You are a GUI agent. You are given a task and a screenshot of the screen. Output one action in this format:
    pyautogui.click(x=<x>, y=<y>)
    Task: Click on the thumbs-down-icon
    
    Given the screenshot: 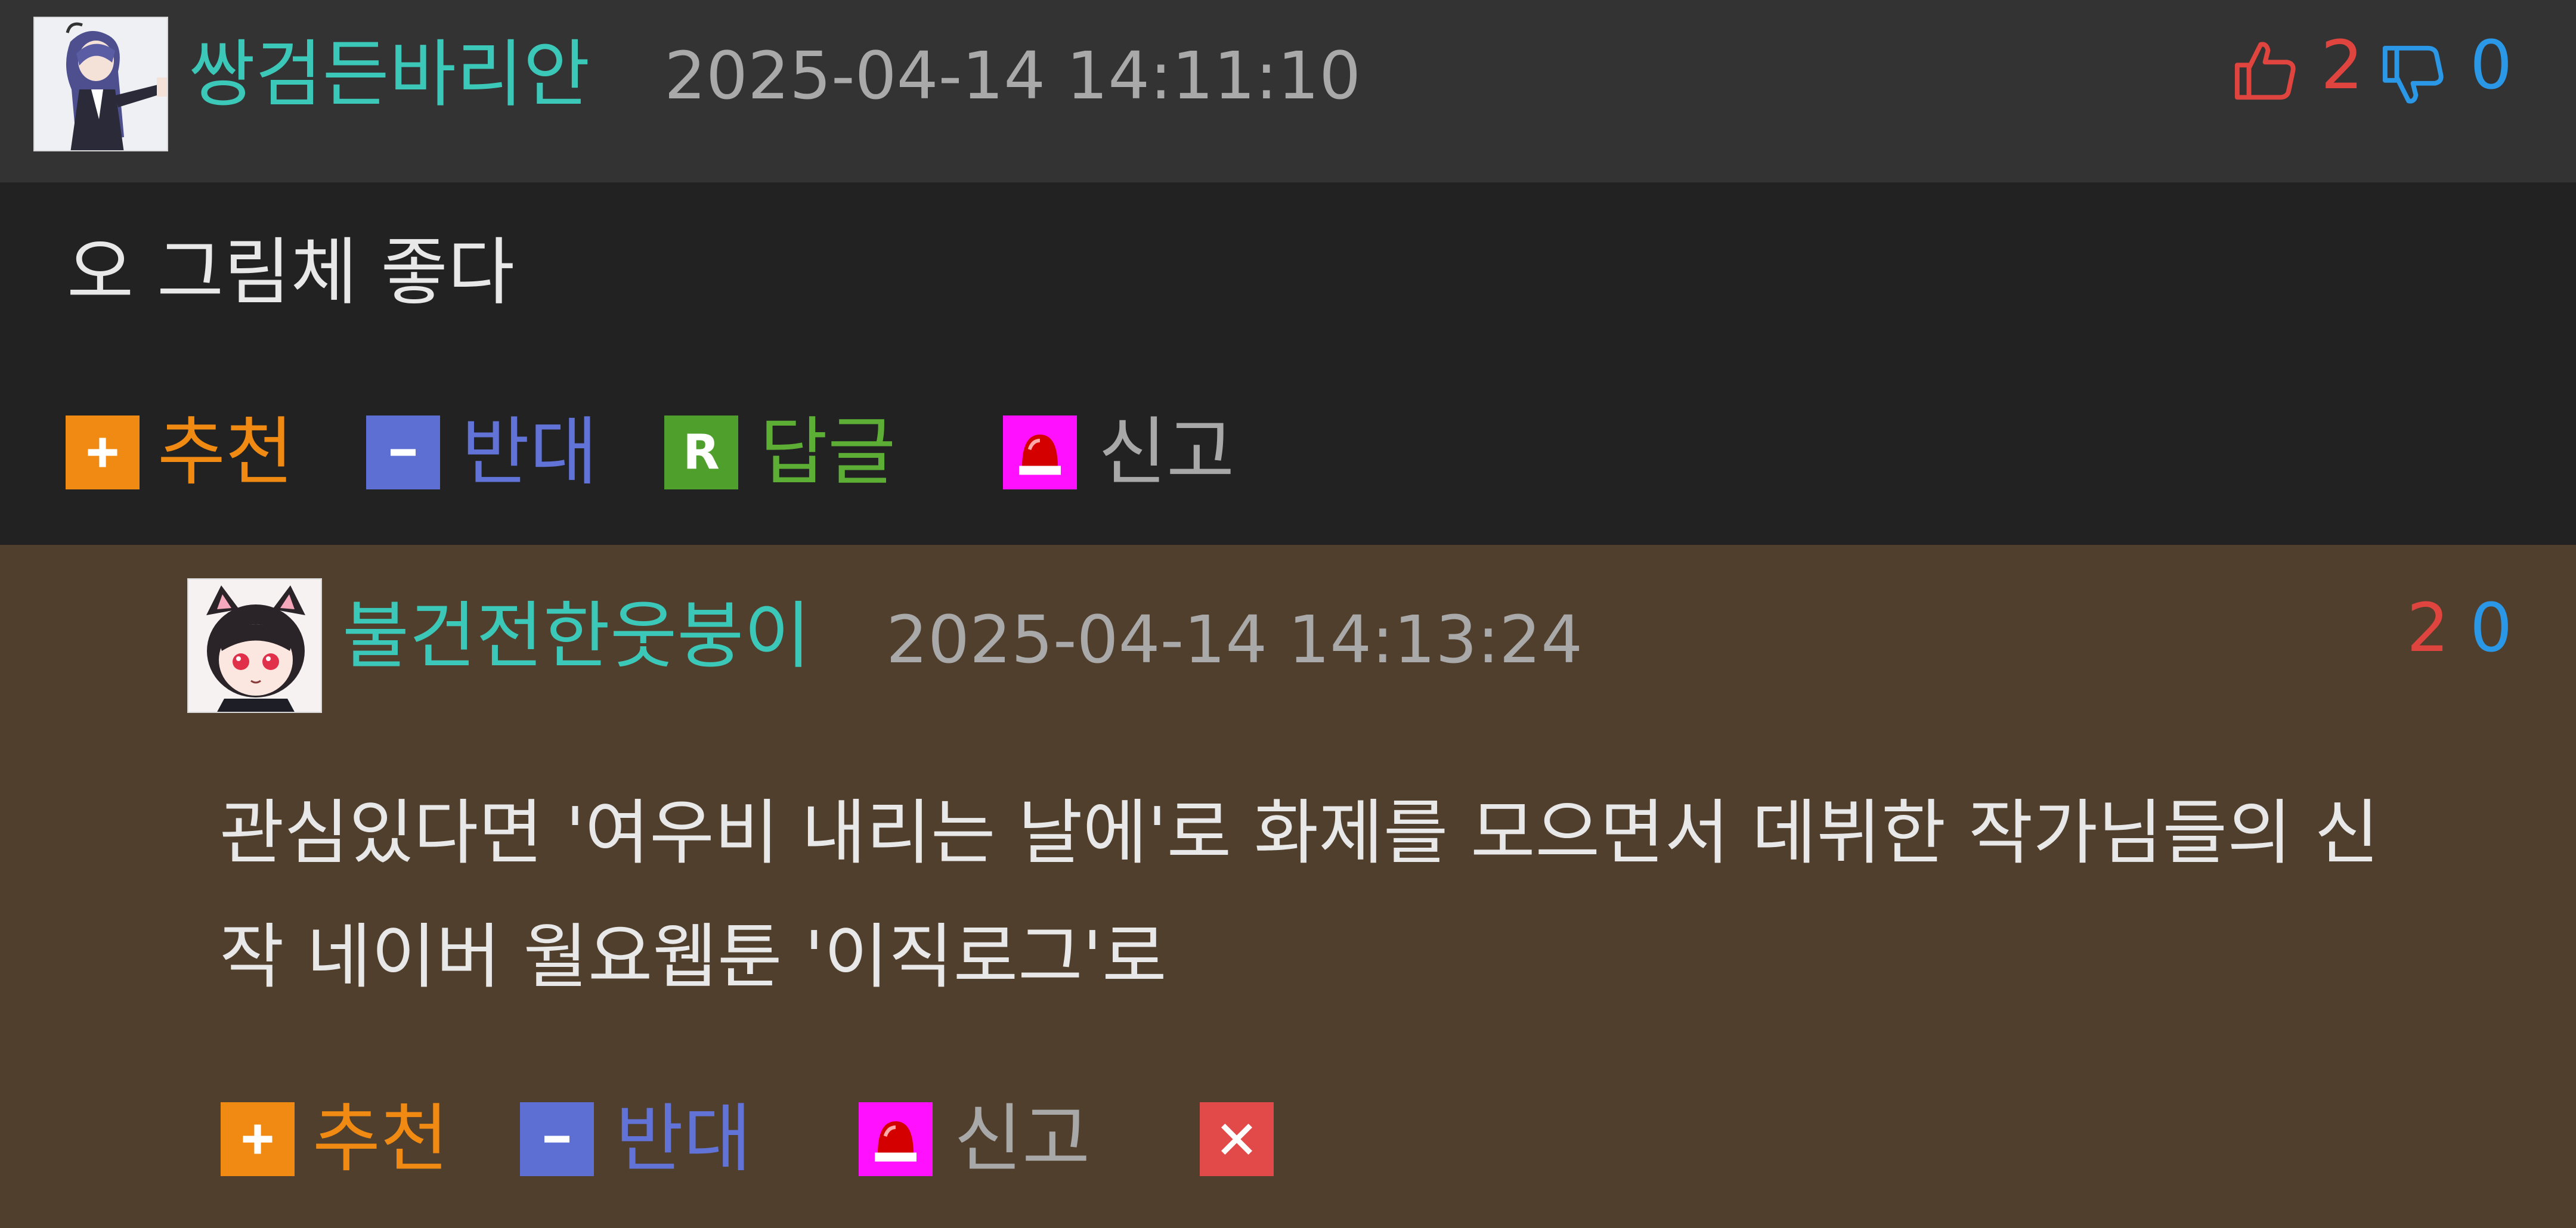 What is the action you would take?
    pyautogui.click(x=2415, y=75)
    